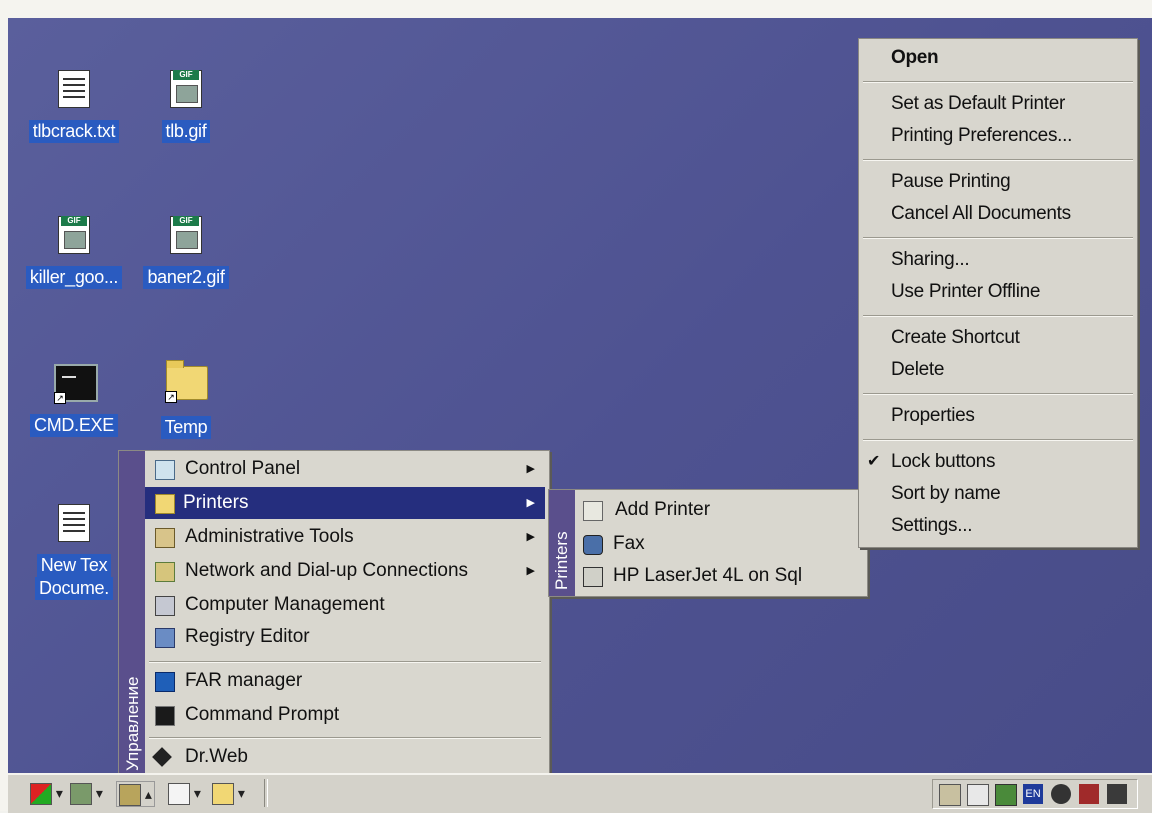 This screenshot has height=813, width=1152. I want to click on ctx-item-set-default-printer: Set as Default Printer, so click(978, 104).